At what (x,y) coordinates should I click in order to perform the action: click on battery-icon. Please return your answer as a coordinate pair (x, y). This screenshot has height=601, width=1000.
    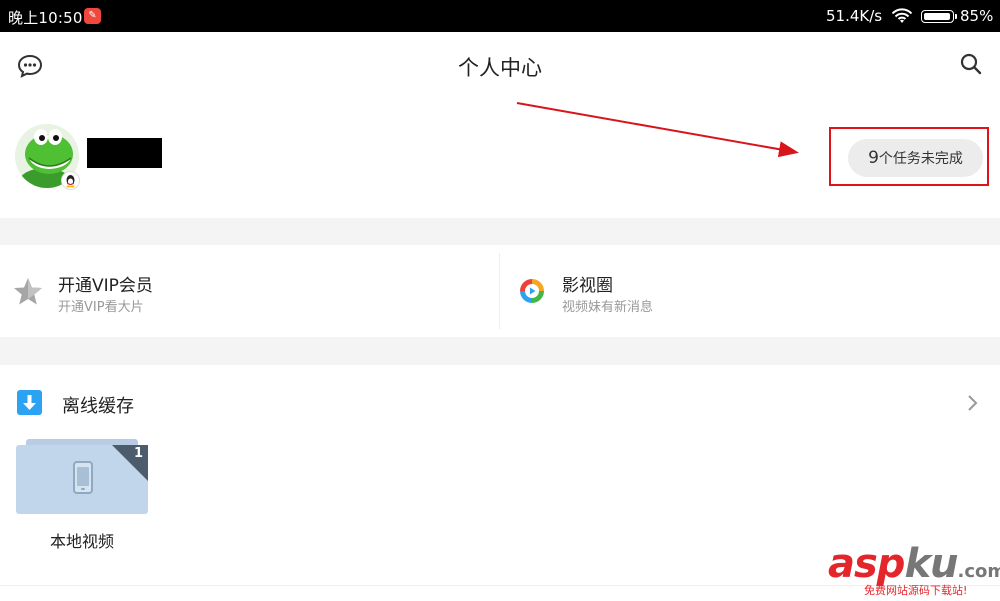
    Looking at the image, I should click on (939, 16).